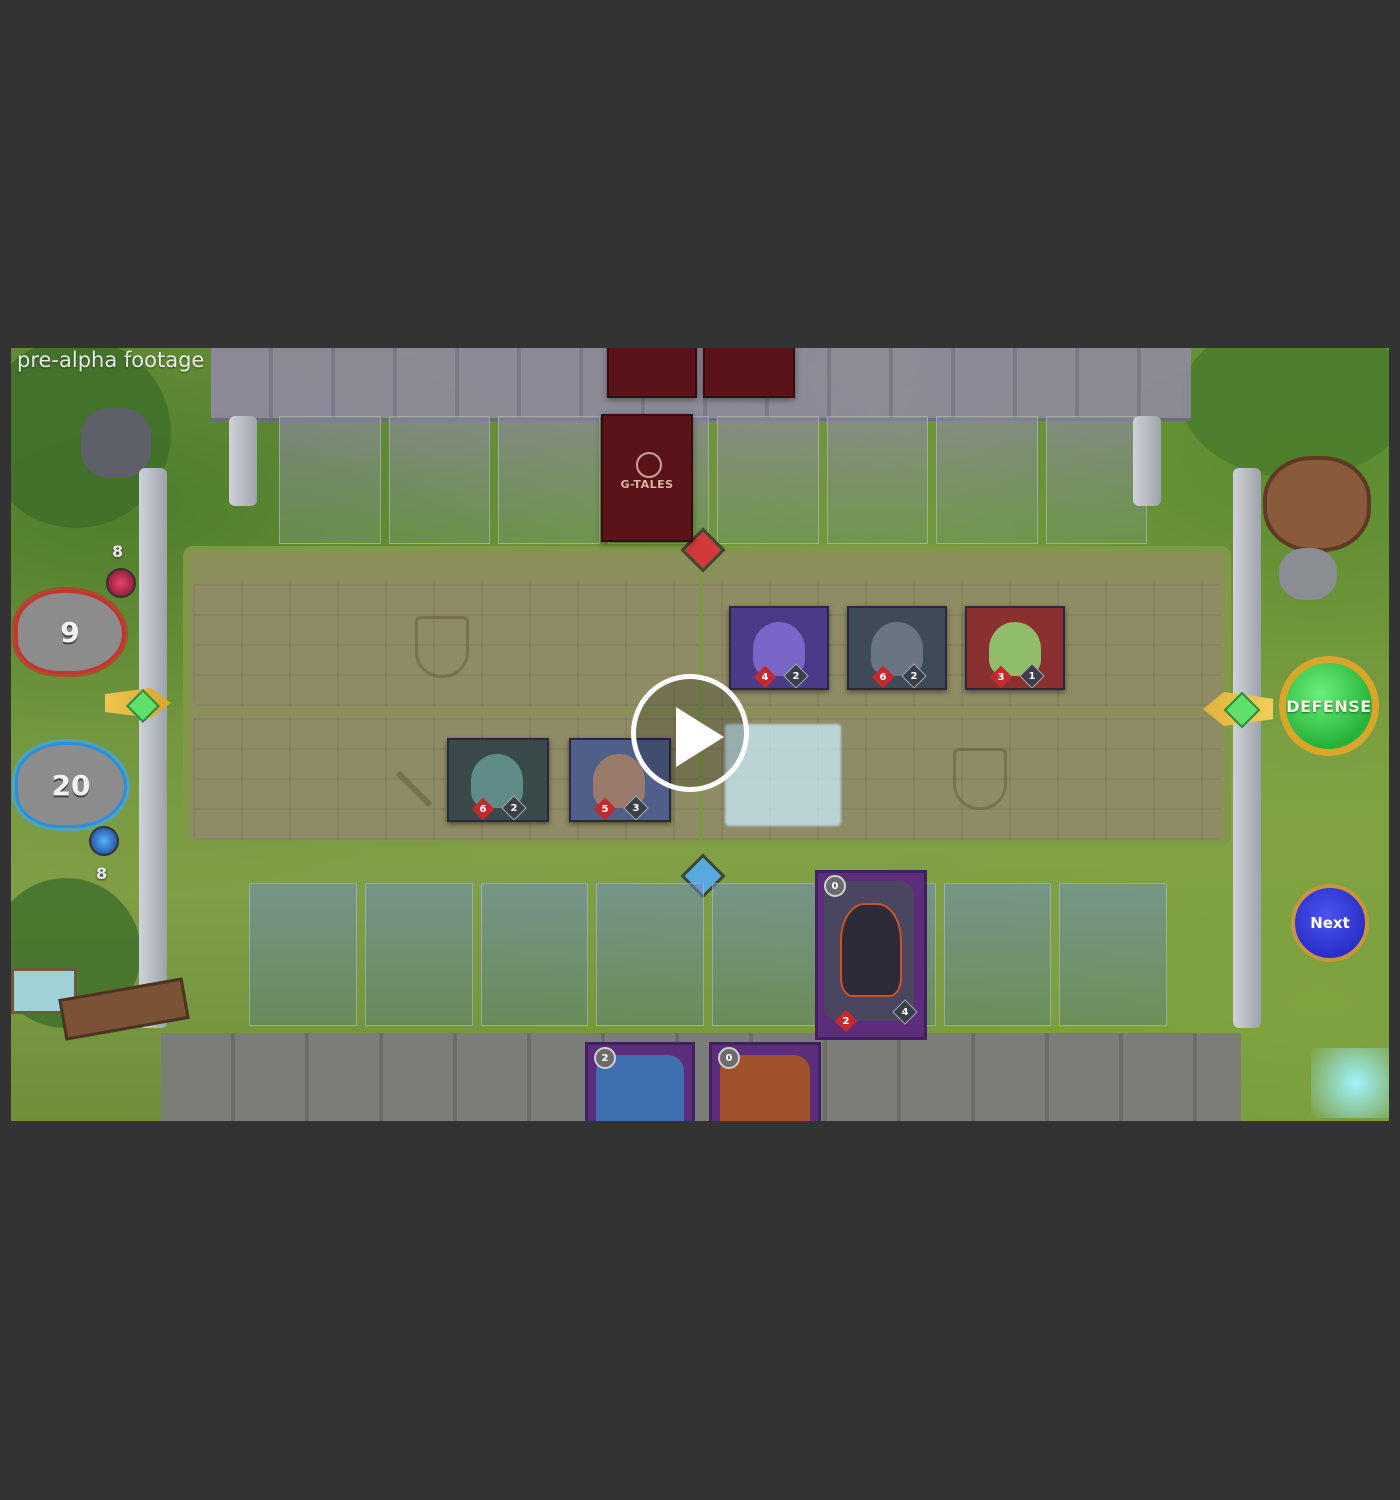  Describe the element at coordinates (1350, 1083) in the screenshot. I see `crystal-glow` at that location.